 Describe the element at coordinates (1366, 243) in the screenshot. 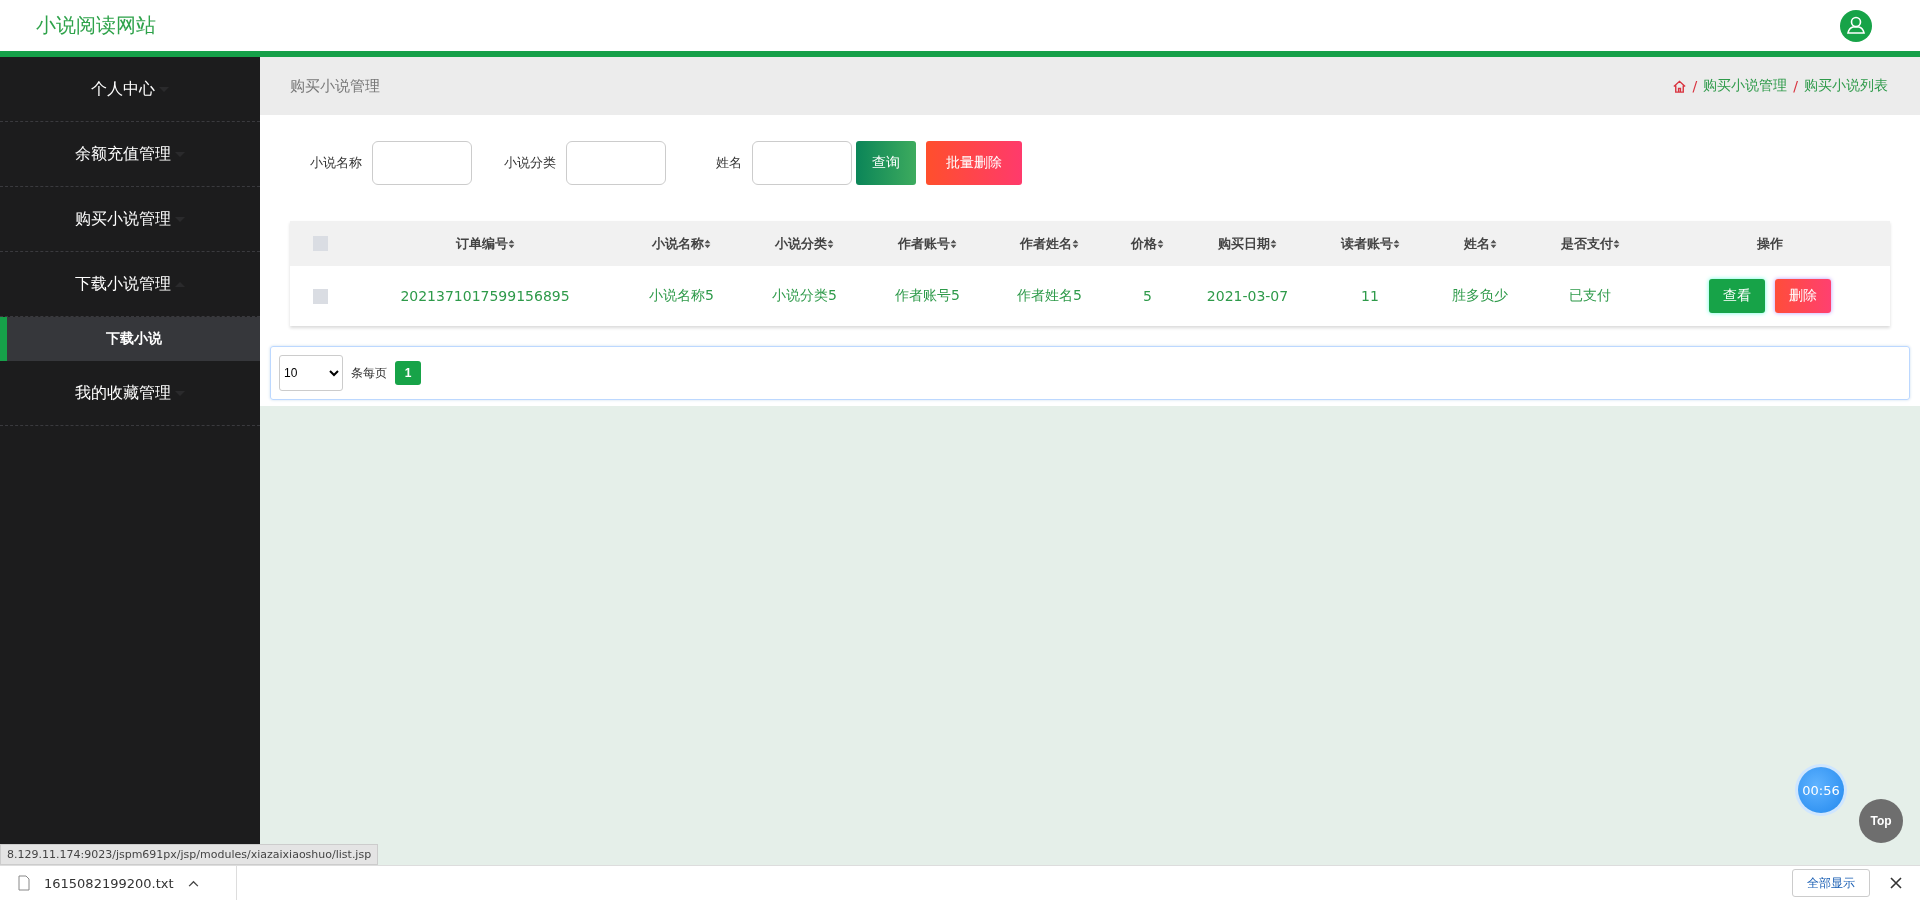

I see `column-header: 读者账号` at that location.